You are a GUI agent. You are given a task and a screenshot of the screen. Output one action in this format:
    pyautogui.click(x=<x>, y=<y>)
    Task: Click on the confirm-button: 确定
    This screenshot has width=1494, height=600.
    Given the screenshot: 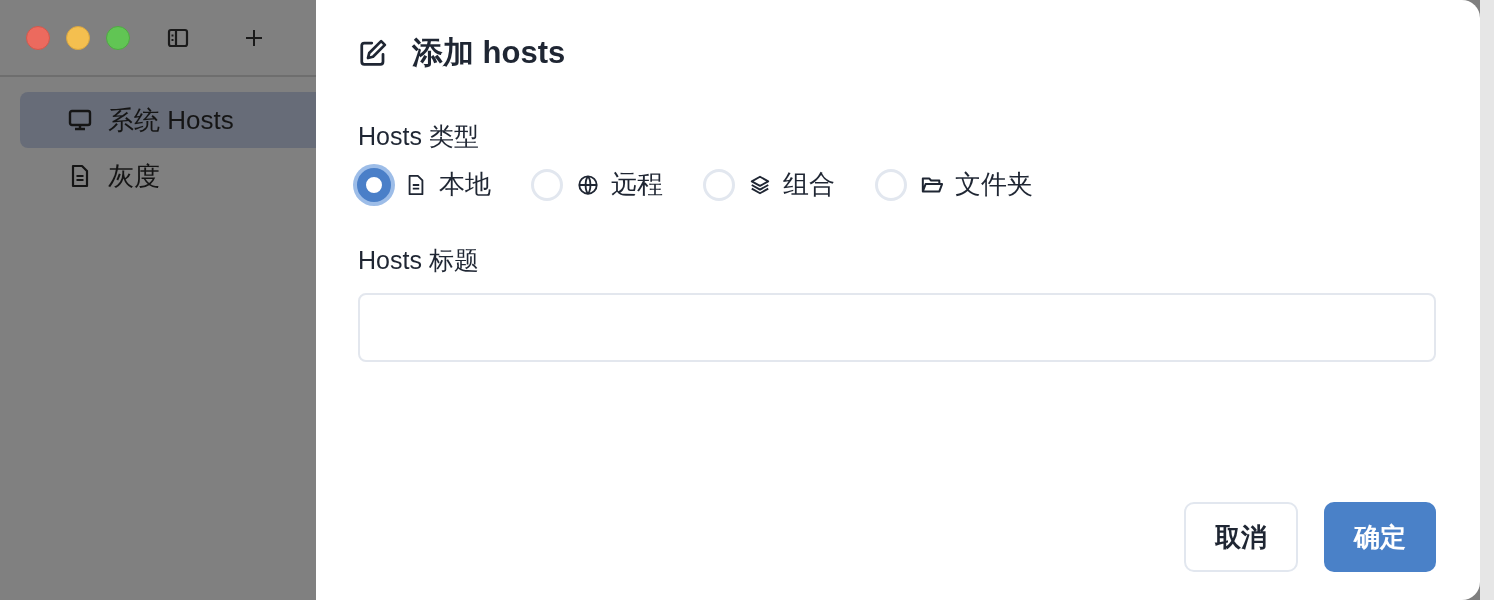 What is the action you would take?
    pyautogui.click(x=1380, y=537)
    